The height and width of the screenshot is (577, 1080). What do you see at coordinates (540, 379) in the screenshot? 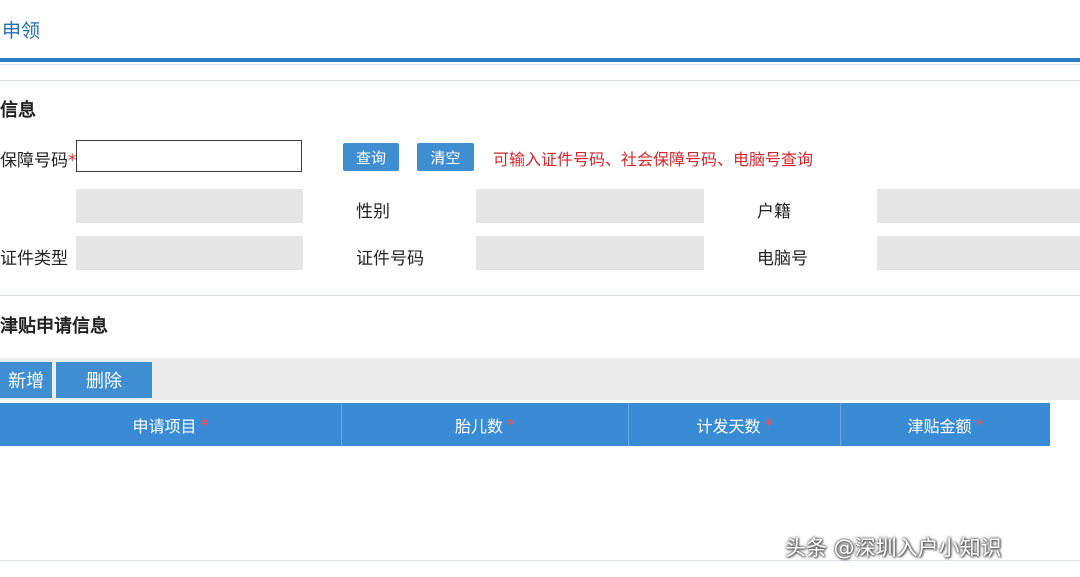
I see `subsidy-toolbar` at bounding box center [540, 379].